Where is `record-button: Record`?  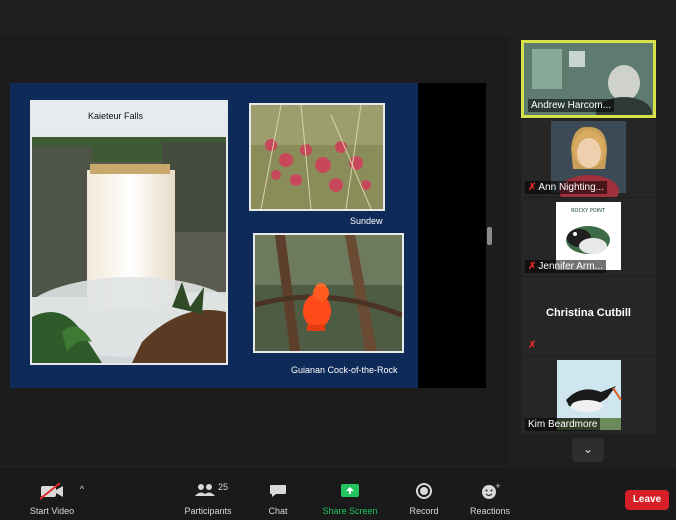
record-button: Record is located at coordinates (424, 494).